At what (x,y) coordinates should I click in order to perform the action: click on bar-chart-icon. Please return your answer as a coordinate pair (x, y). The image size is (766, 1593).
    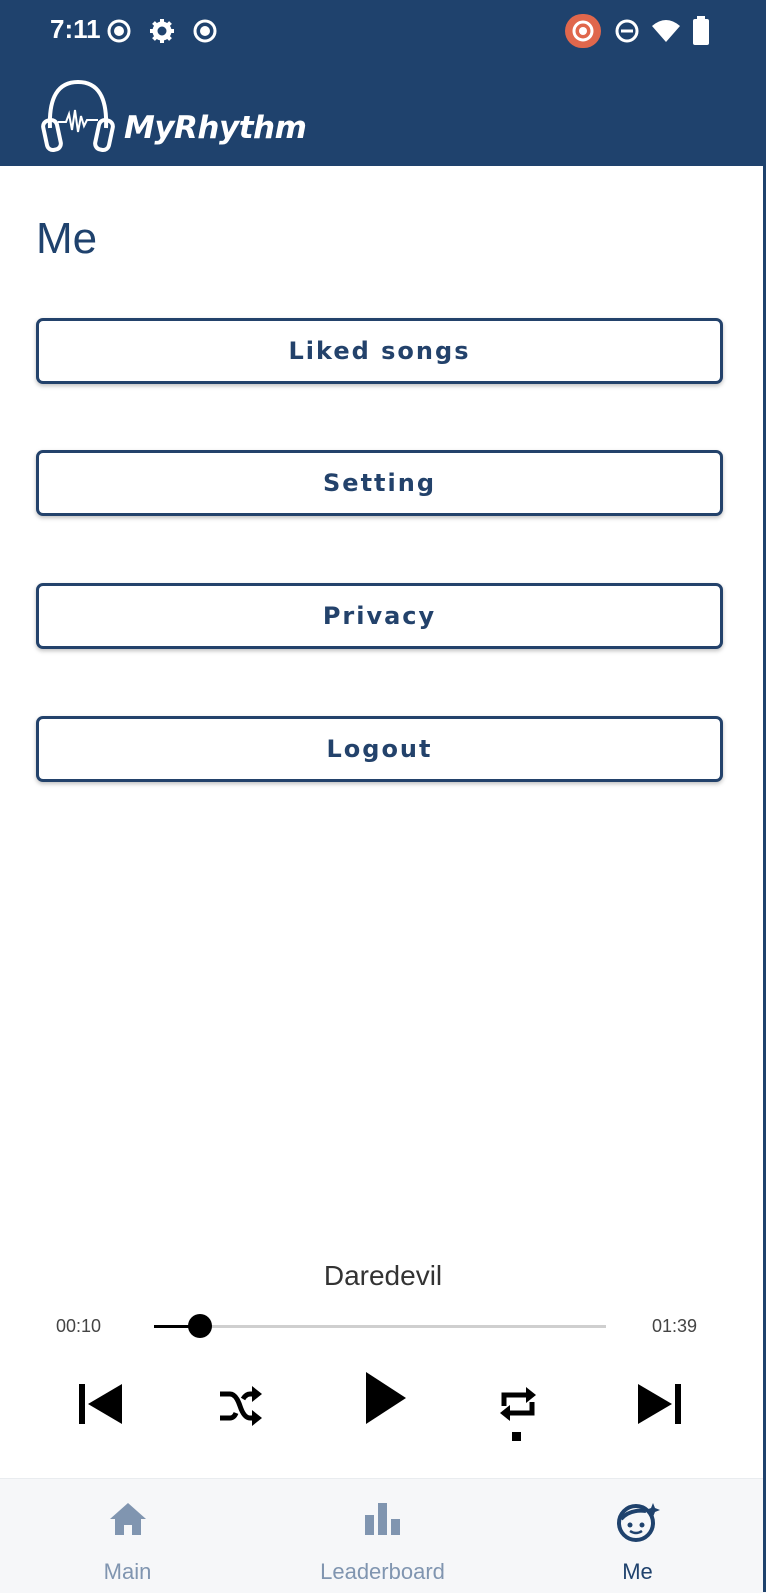
    Looking at the image, I should click on (382, 1519).